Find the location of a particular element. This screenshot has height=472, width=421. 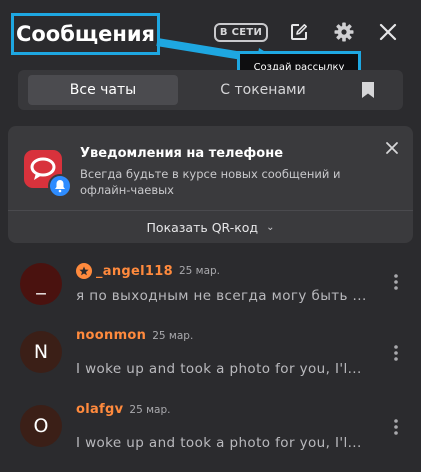

gear-icon is located at coordinates (344, 32).